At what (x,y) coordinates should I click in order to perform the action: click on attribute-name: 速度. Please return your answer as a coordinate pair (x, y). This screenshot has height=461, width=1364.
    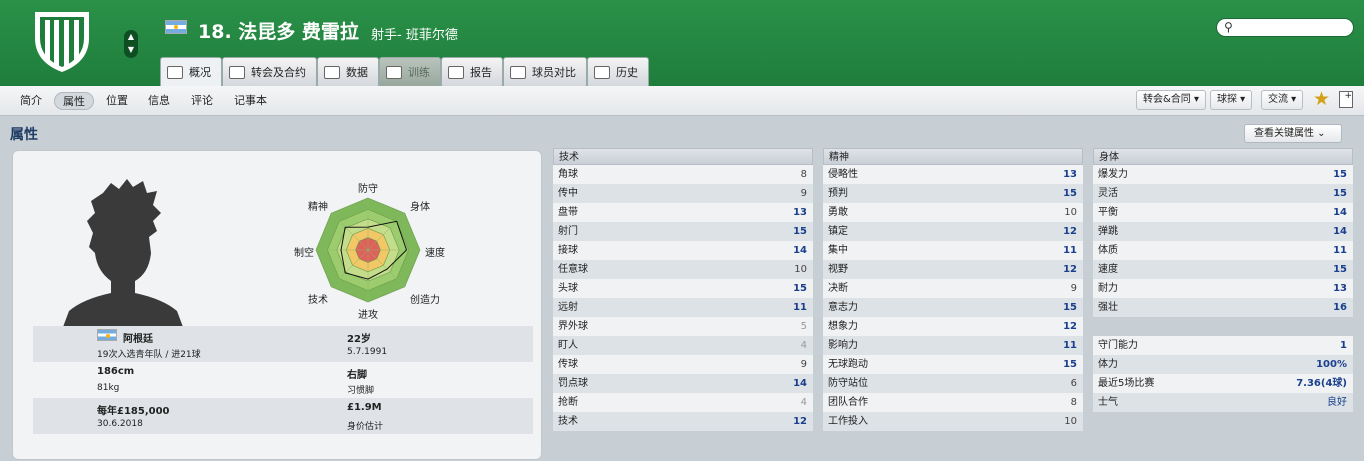
    Looking at the image, I should click on (1108, 269).